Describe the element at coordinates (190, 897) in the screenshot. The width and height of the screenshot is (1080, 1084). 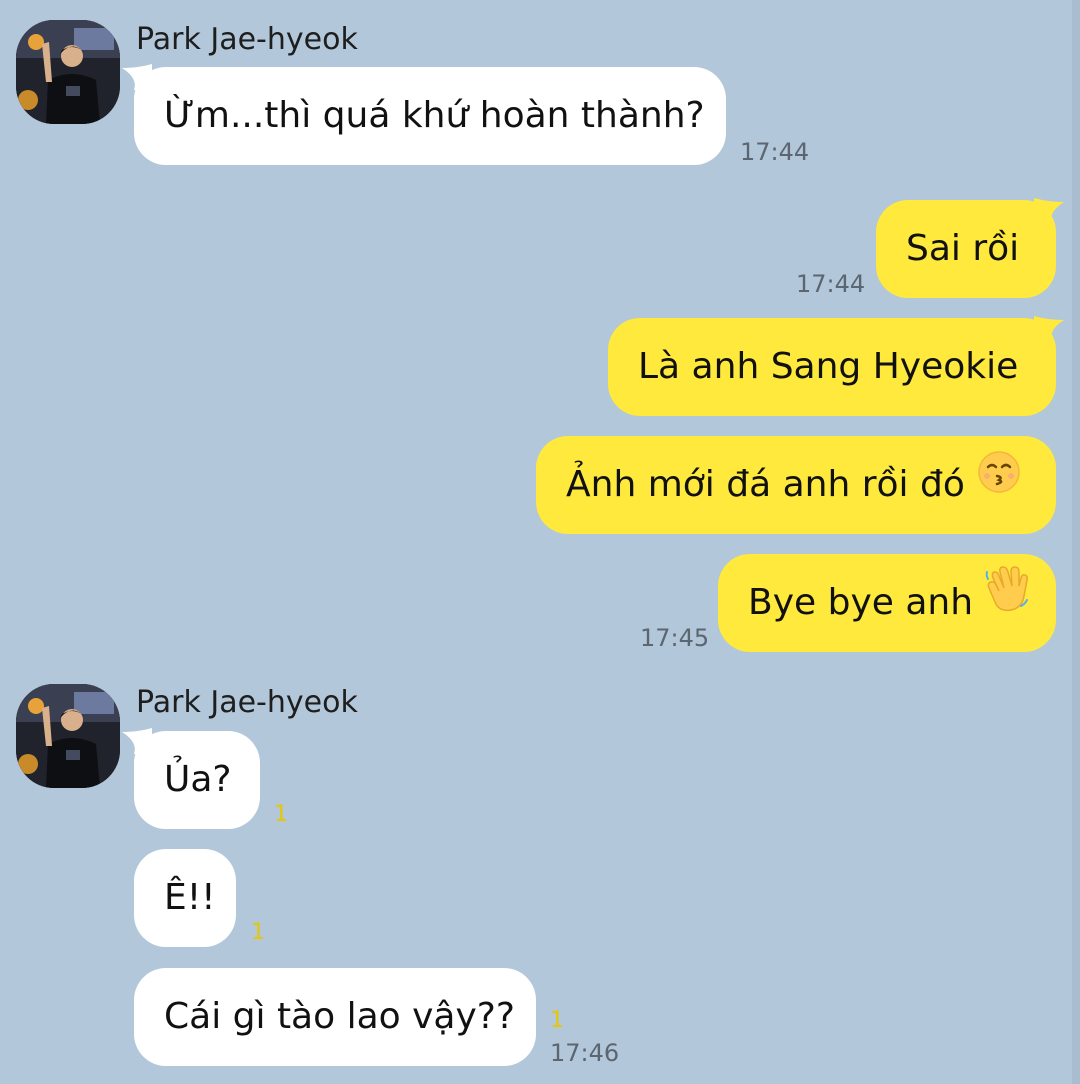
I see `message-text: Ê!!` at that location.